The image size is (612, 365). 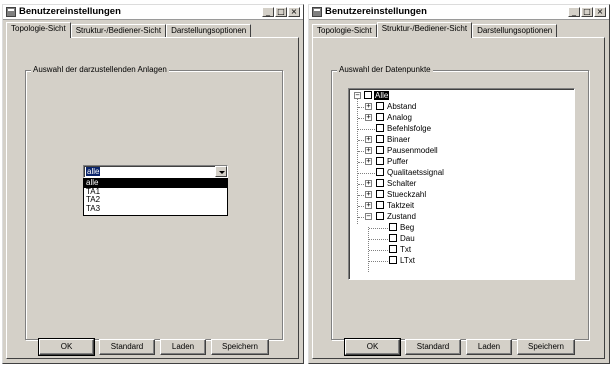 I want to click on tree-label: Stueckzahl, so click(x=407, y=194).